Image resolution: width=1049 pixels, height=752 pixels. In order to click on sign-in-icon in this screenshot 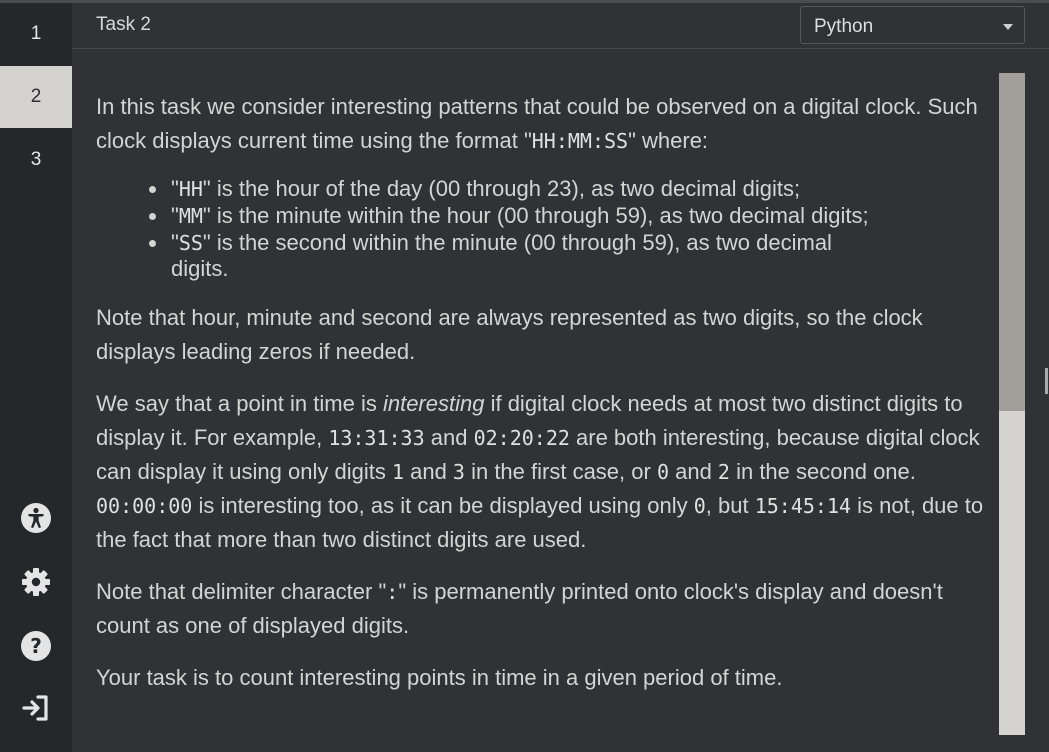, I will do `click(36, 708)`.